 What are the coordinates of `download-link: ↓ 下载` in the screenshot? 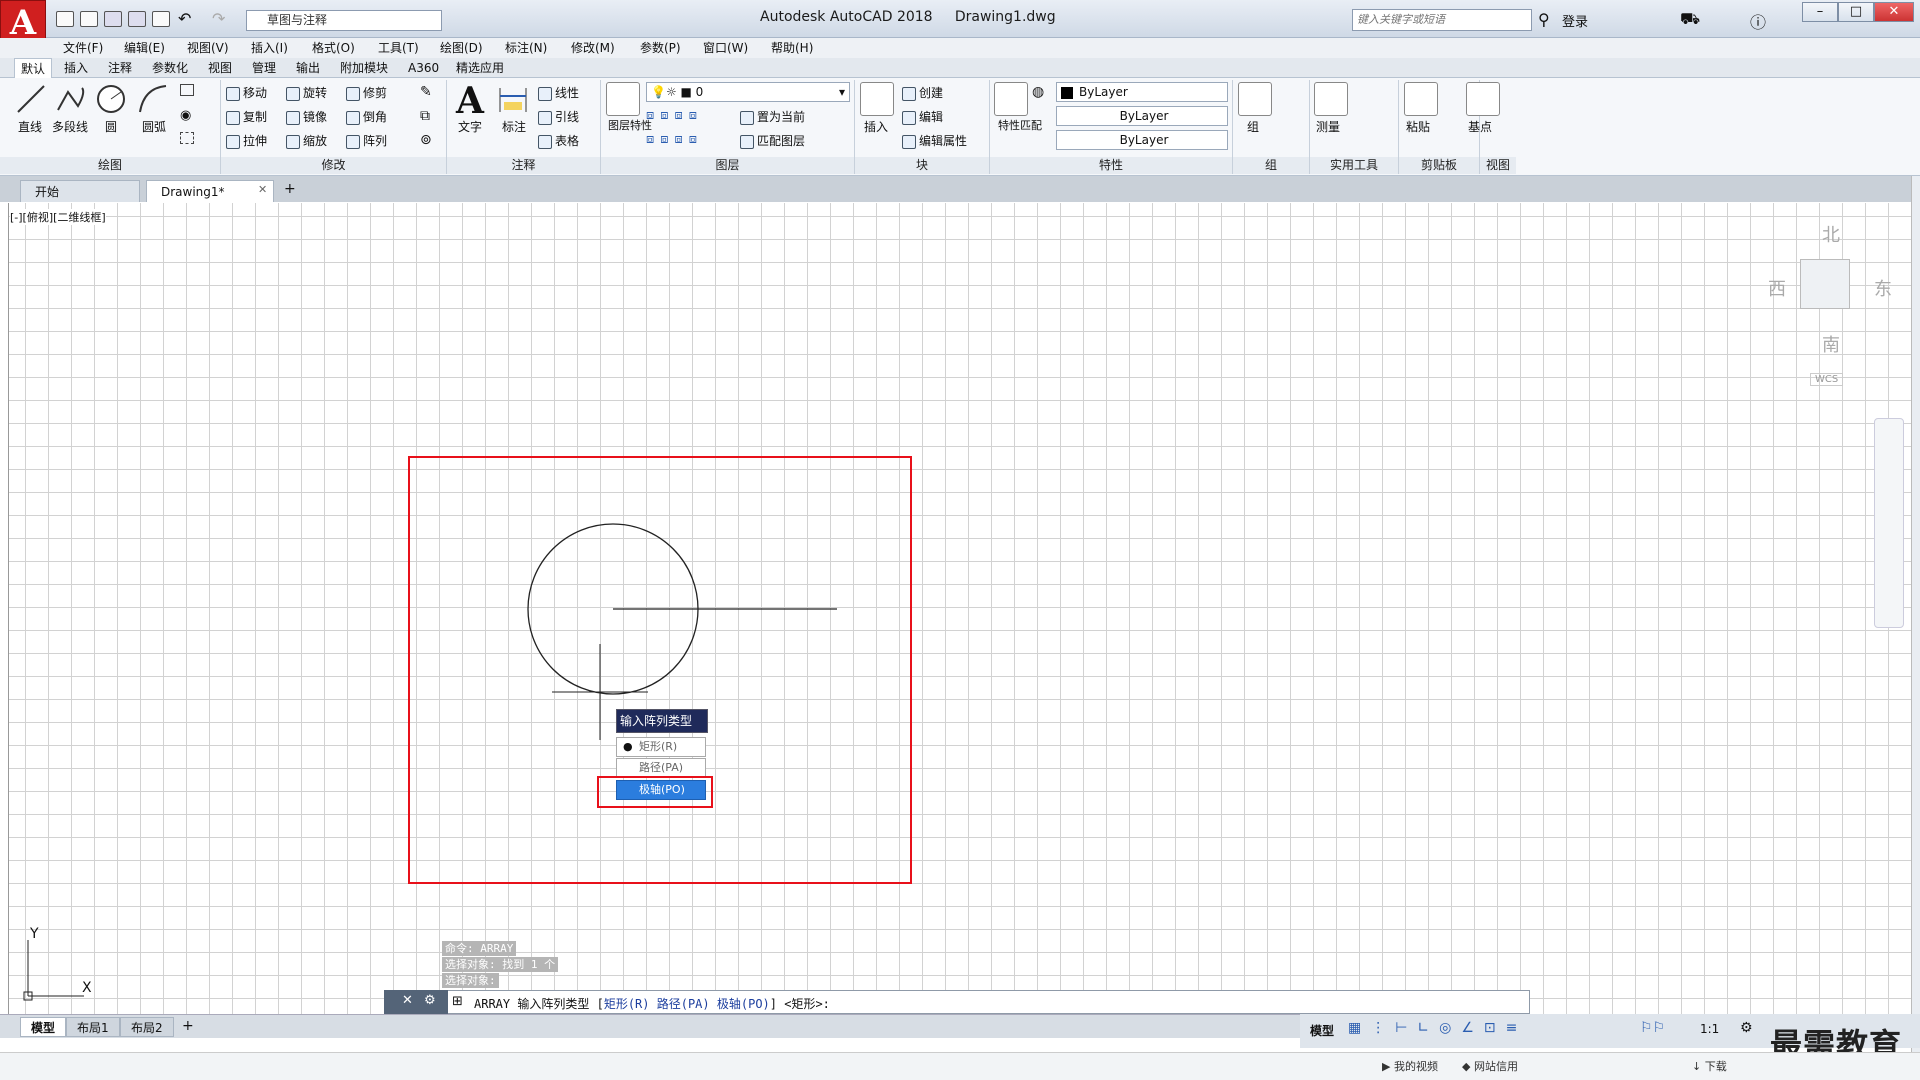 It's located at (1709, 1066).